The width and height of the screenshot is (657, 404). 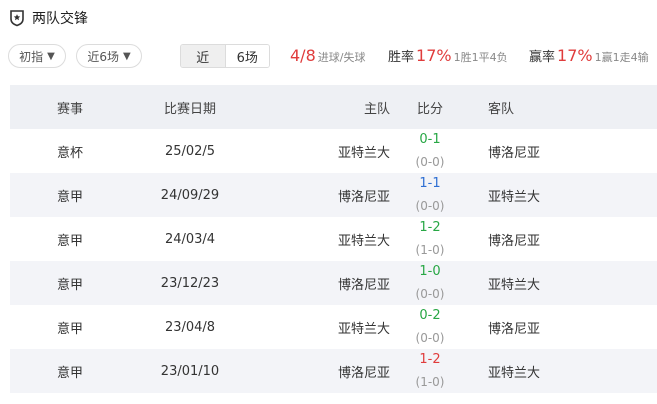 I want to click on date-cell: 23/04/8, so click(x=190, y=327).